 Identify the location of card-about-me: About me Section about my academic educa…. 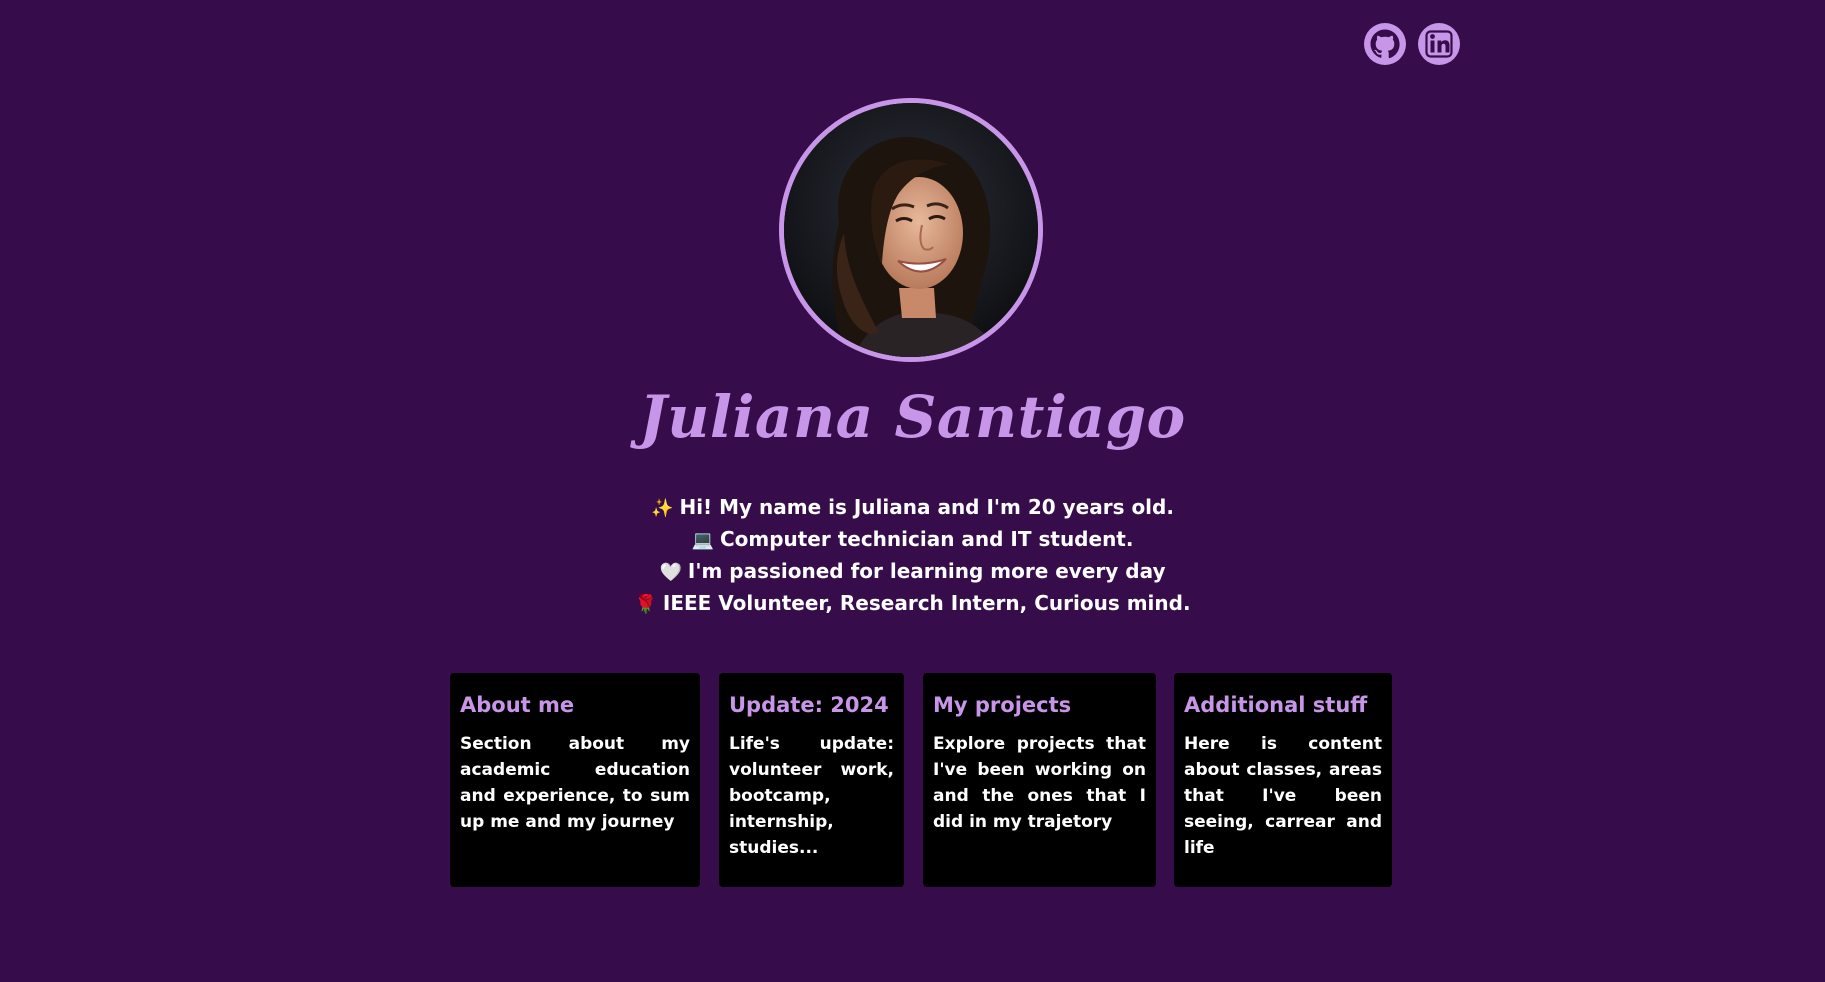
(575, 780).